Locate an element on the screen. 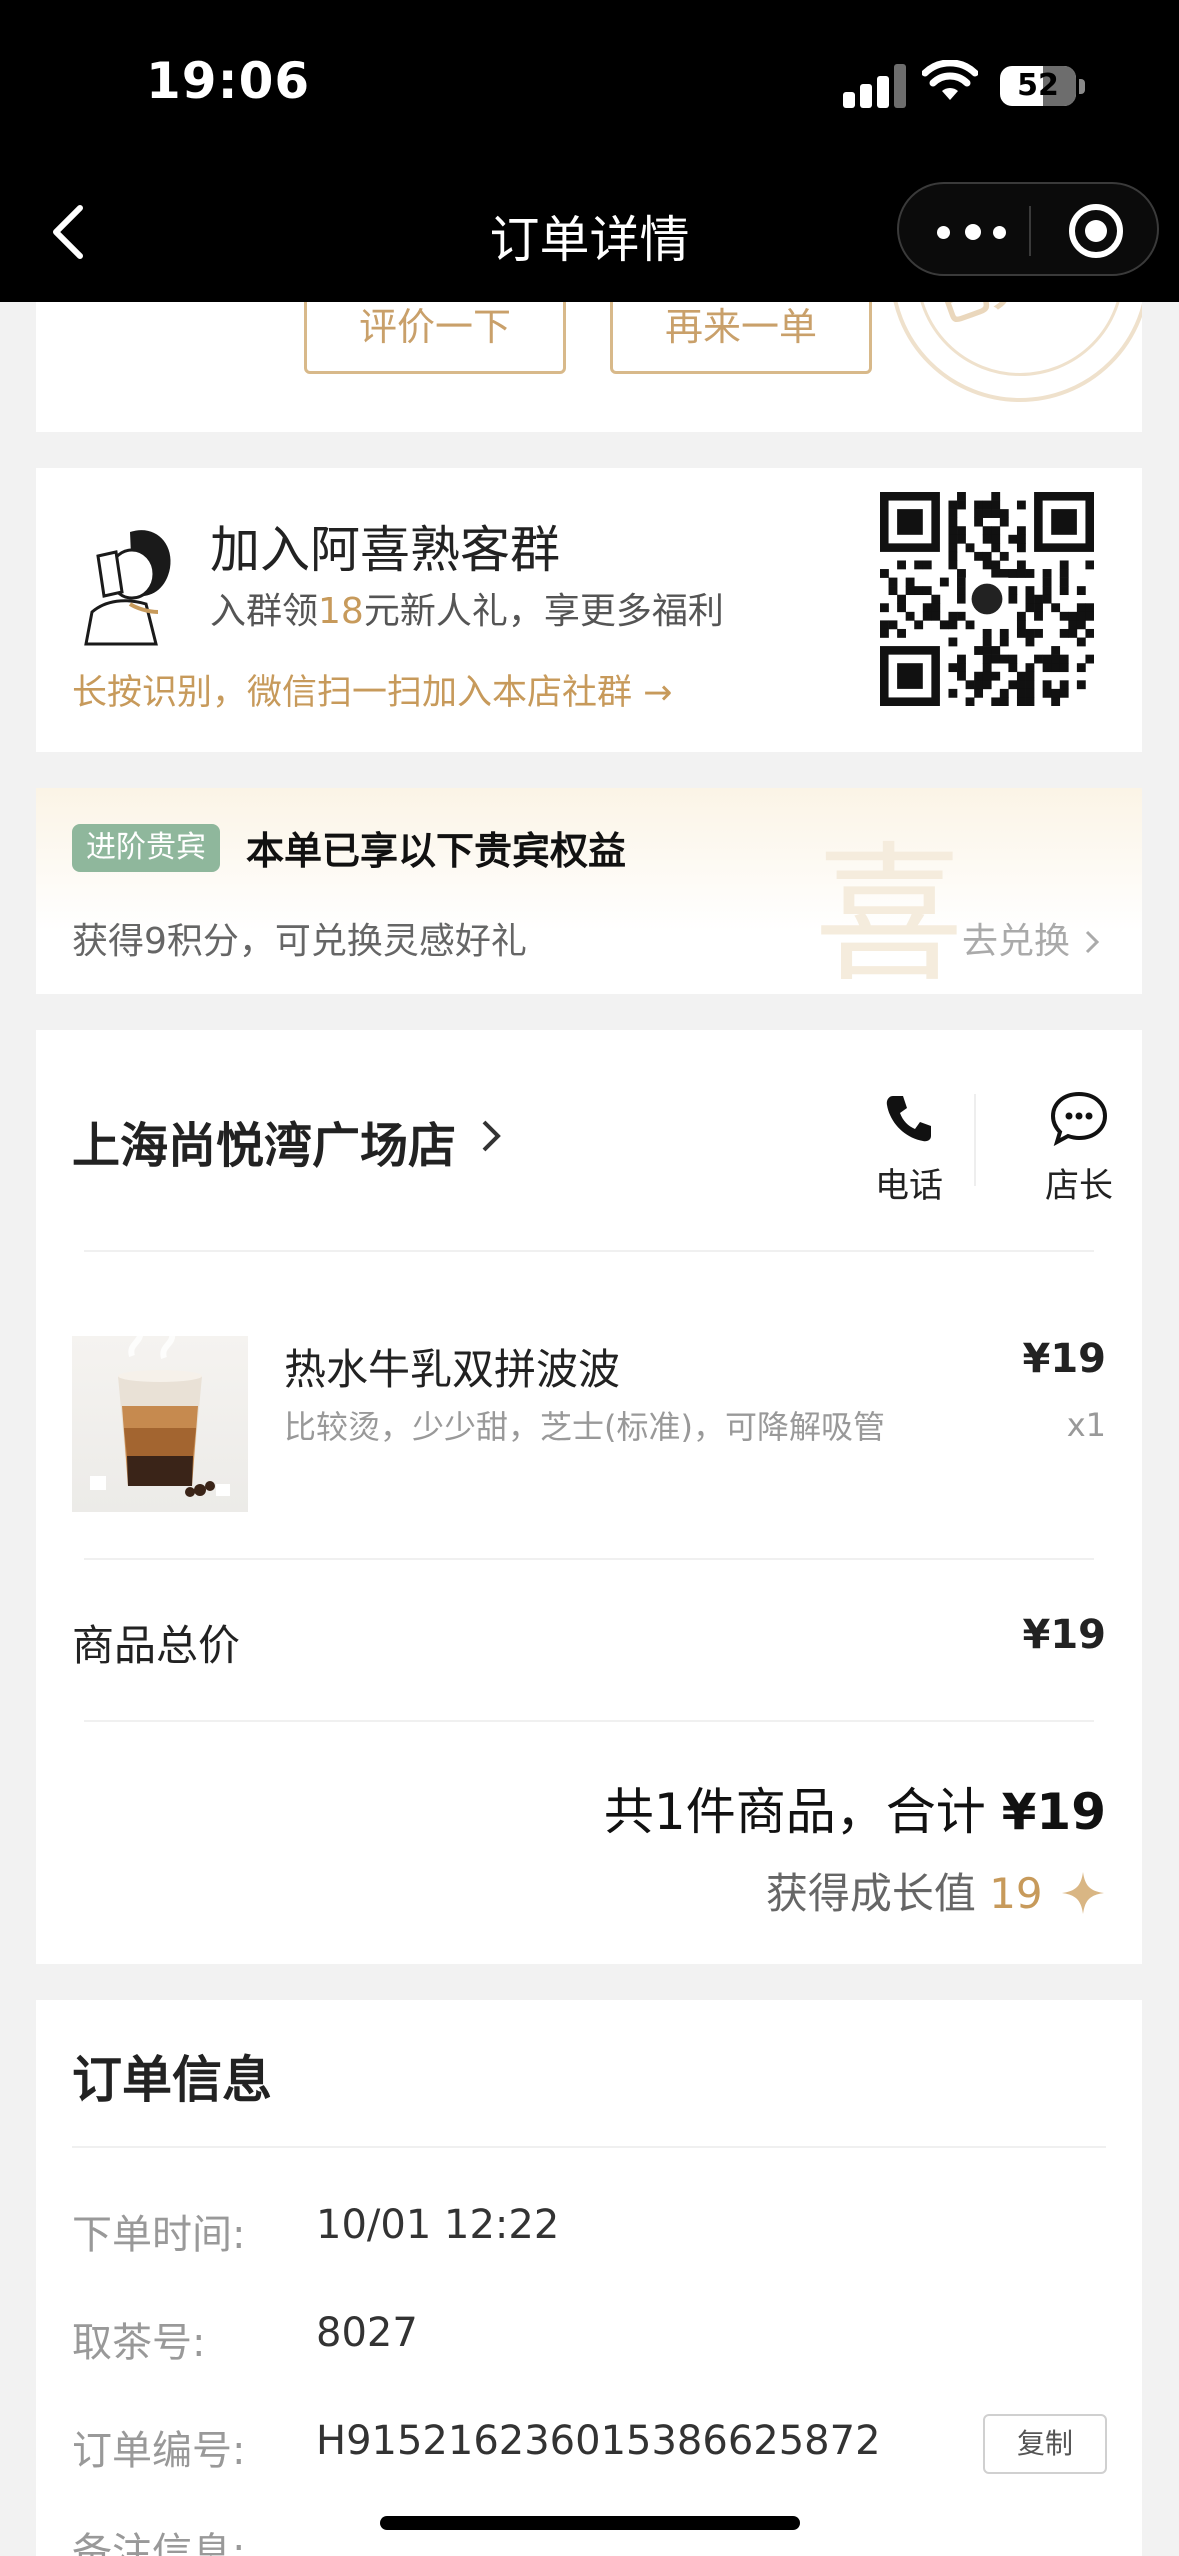  manager-label: 店长 is located at coordinates (1079, 1186).